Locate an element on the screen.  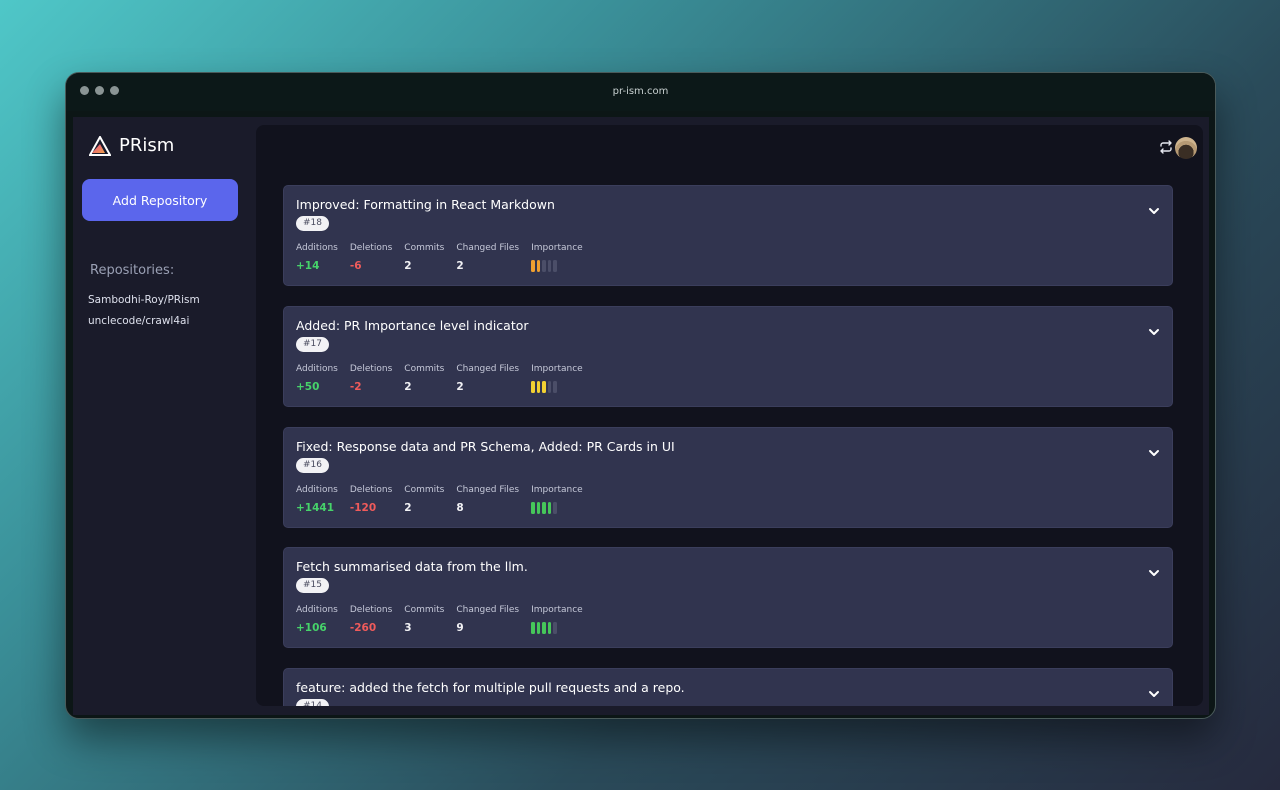
additions-value: +1441 is located at coordinates (315, 508).